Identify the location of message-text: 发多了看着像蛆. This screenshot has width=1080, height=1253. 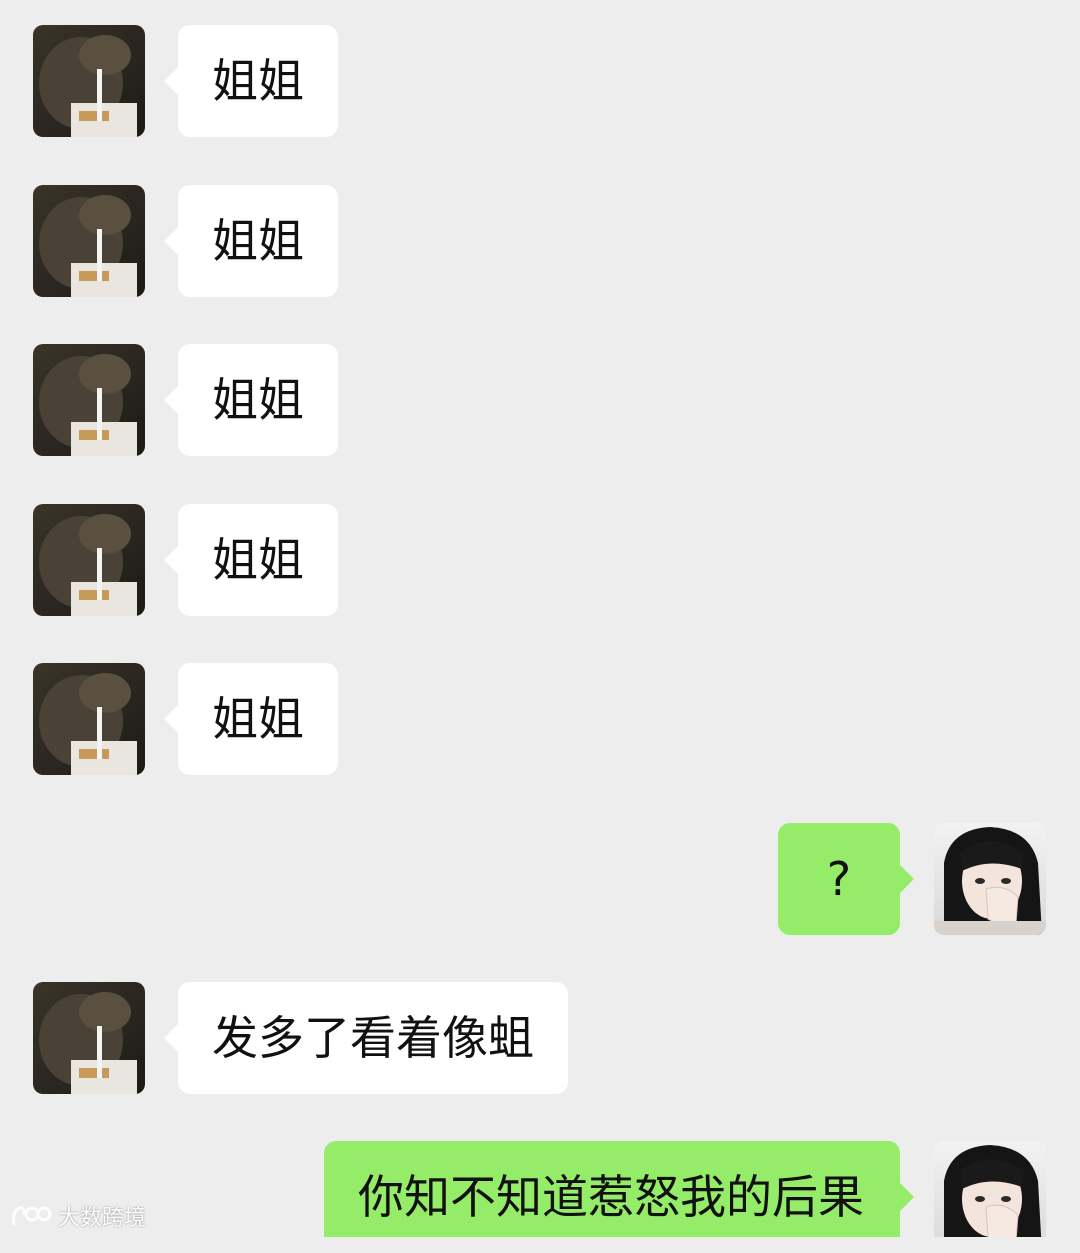
(373, 1038).